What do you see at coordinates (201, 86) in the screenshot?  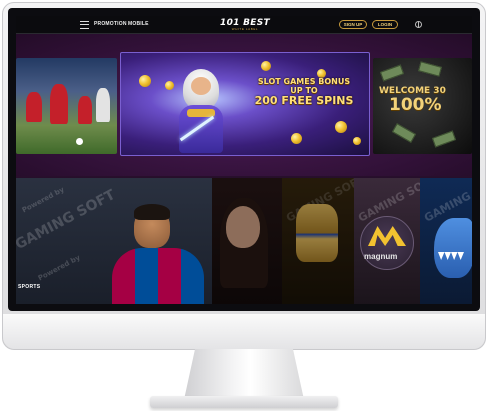 I see `zeus-face` at bounding box center [201, 86].